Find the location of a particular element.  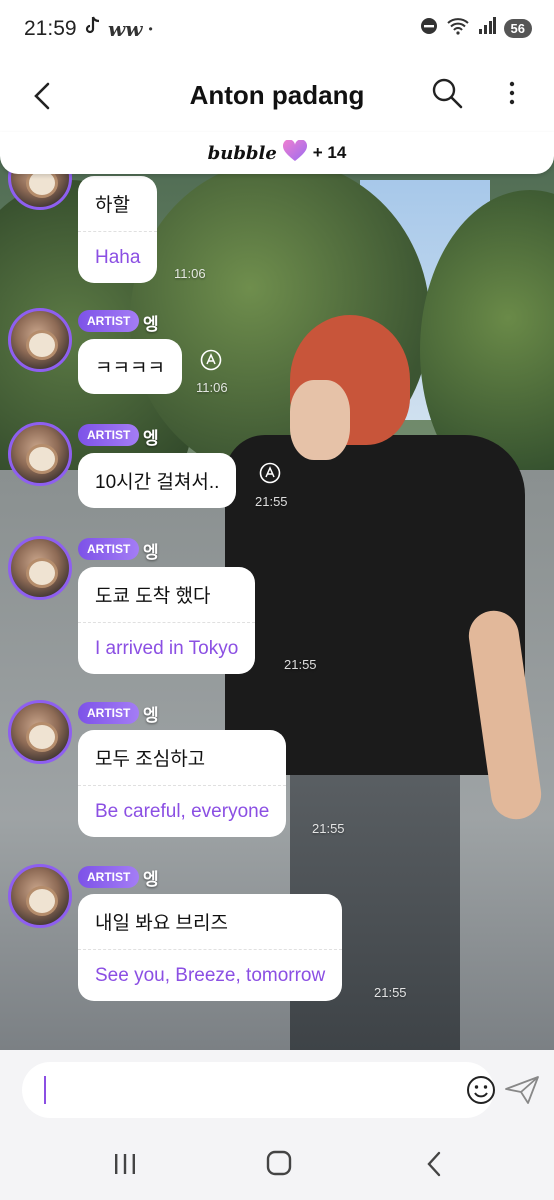

message-text-korean: 모두 조심하고 is located at coordinates (150, 759).